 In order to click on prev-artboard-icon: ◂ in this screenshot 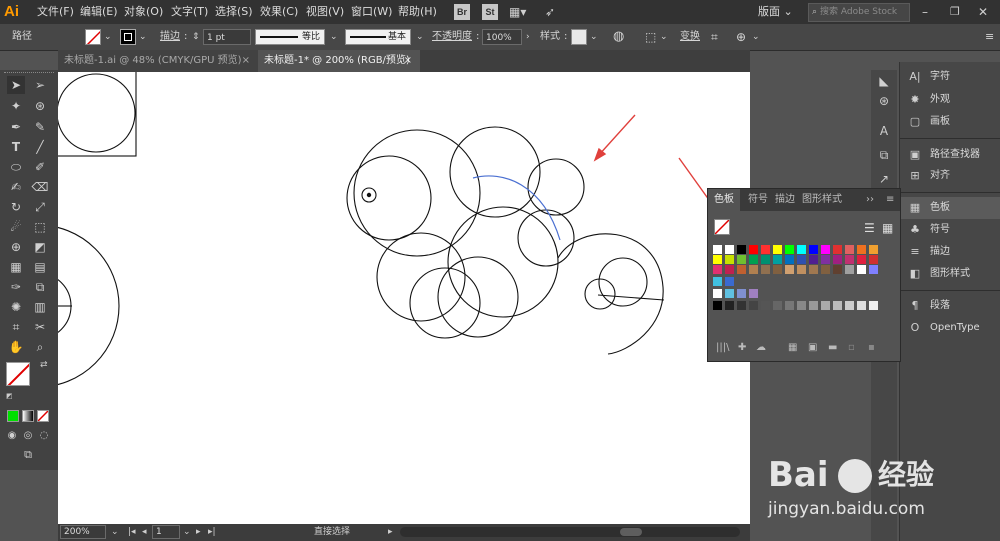, I will do `click(144, 532)`.